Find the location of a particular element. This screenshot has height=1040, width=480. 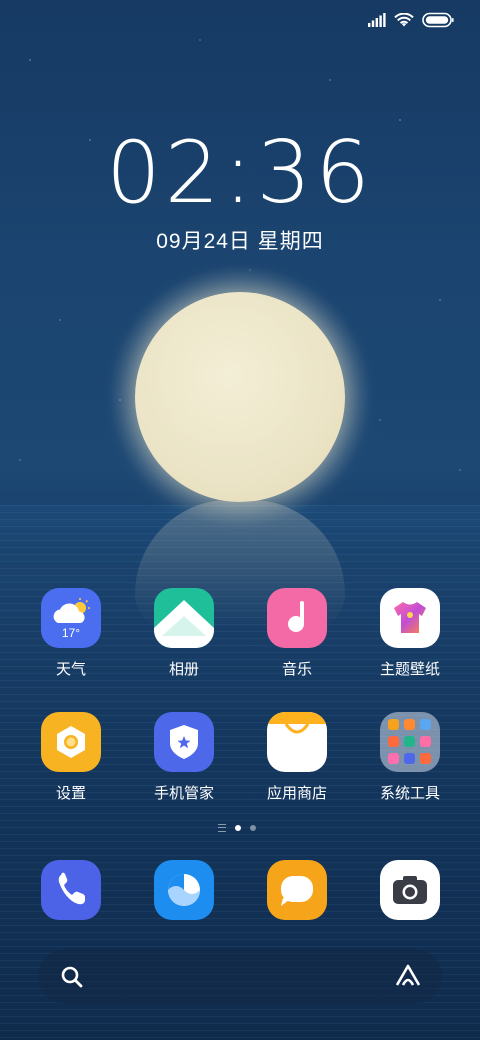

app-gallery: 相册 is located at coordinates (184, 633).